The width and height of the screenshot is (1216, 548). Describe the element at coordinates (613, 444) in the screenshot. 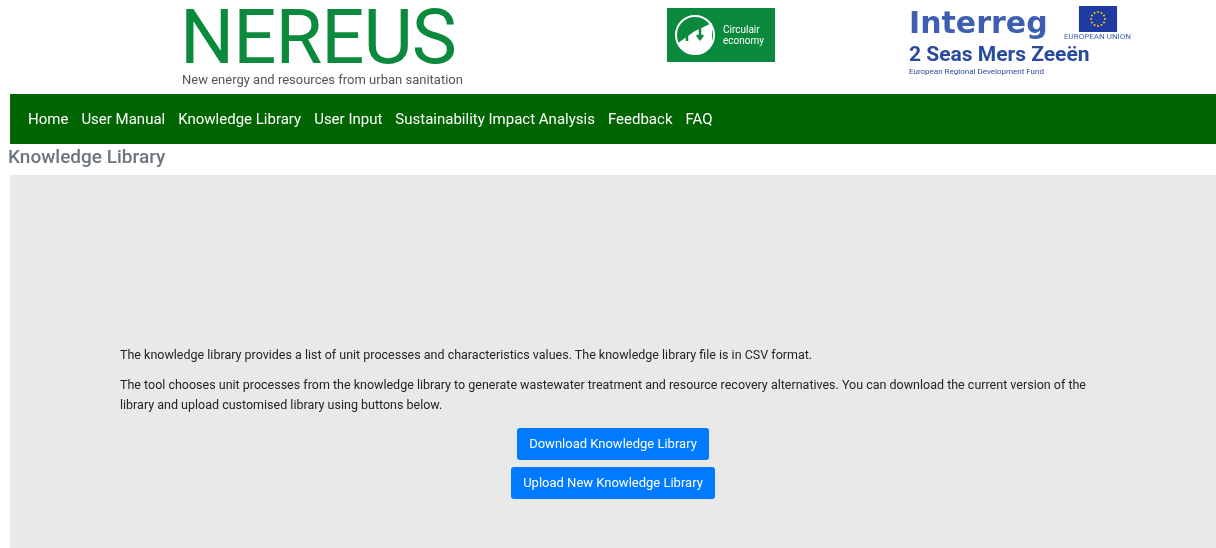

I see `action-button: Download Knowledge Library` at that location.